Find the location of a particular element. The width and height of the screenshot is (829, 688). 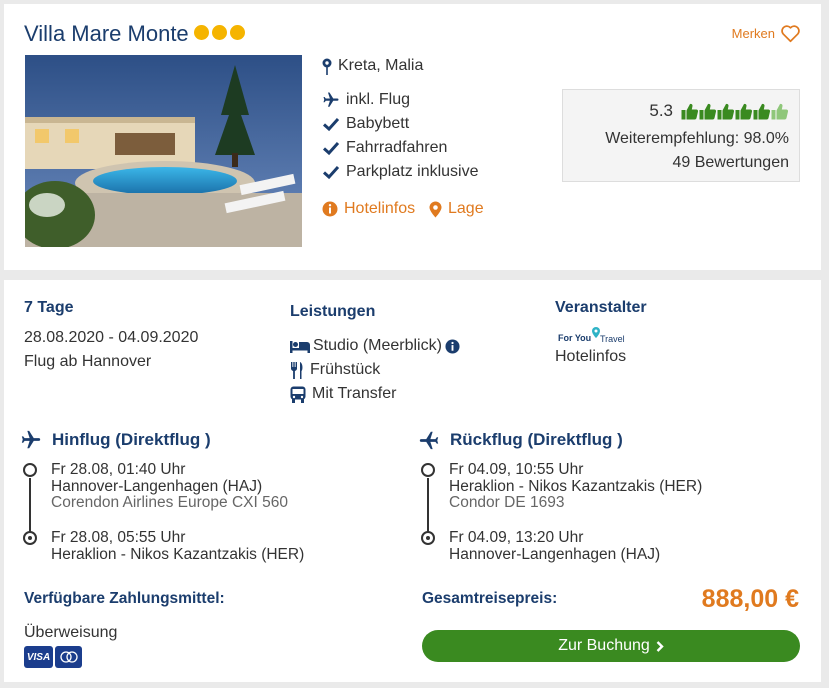

lage-label: Lage is located at coordinates (466, 208).